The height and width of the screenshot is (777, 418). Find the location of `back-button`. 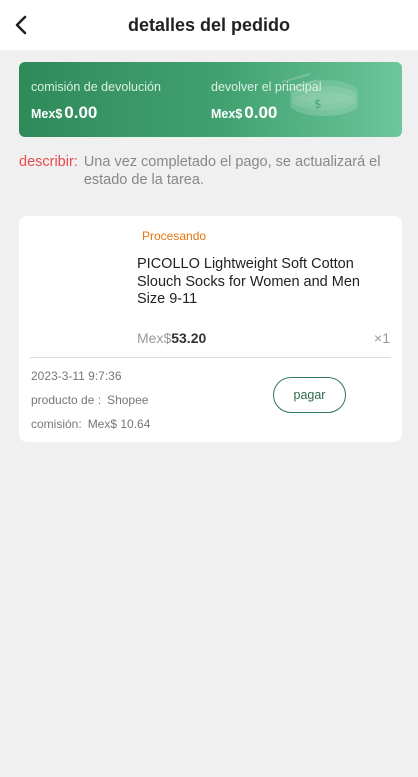

back-button is located at coordinates (21, 25).